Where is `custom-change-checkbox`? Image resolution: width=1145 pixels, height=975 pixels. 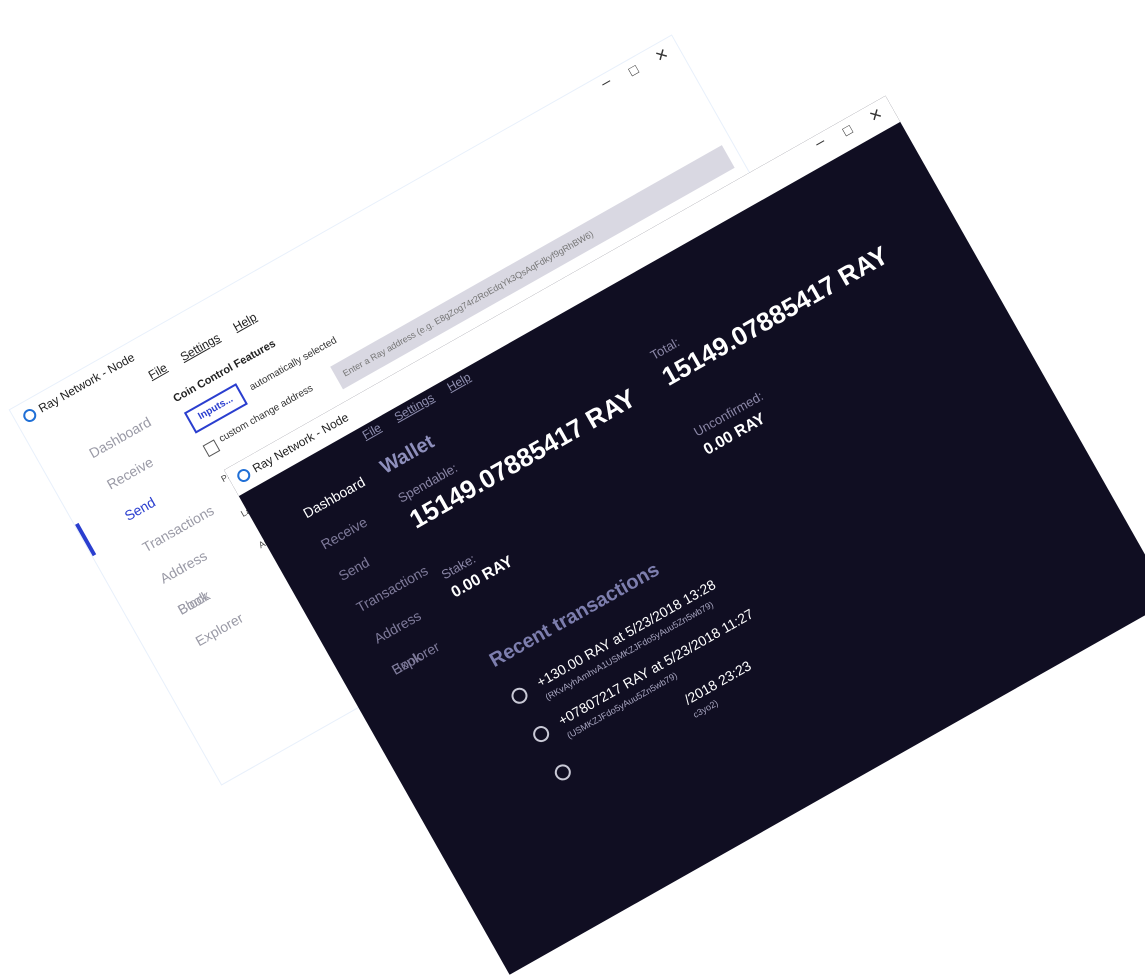 custom-change-checkbox is located at coordinates (211, 448).